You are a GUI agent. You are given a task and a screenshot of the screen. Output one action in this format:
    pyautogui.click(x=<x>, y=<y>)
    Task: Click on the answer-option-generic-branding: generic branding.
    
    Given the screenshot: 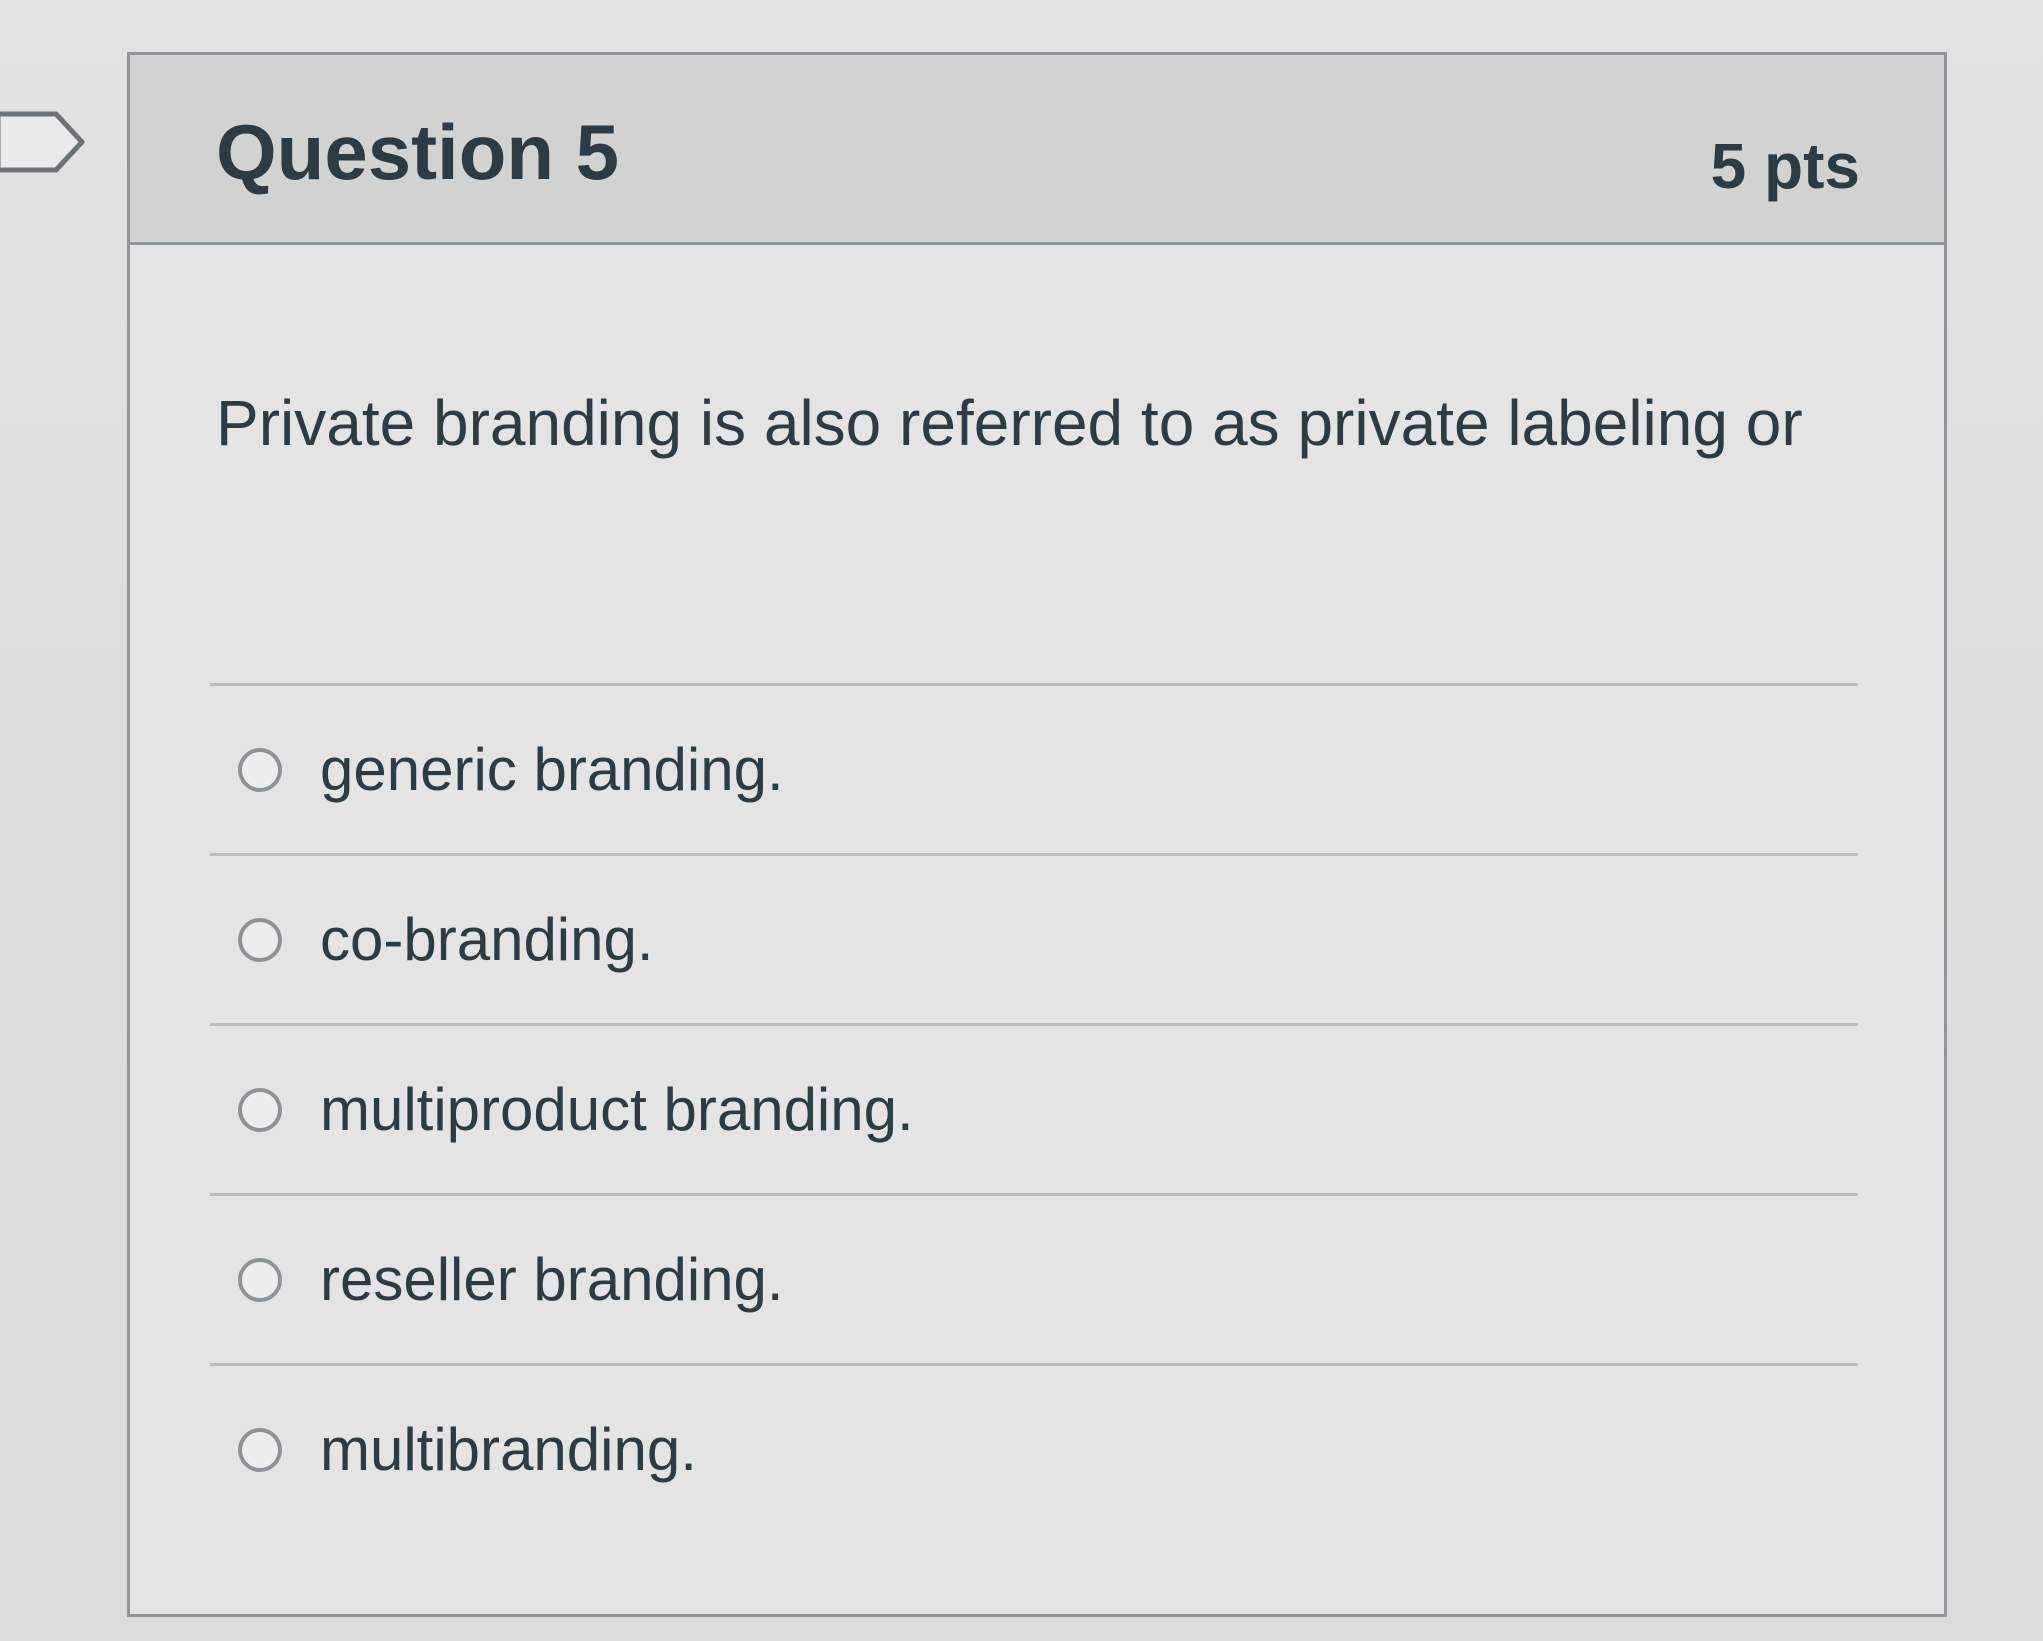 What is the action you would take?
    pyautogui.click(x=1034, y=769)
    